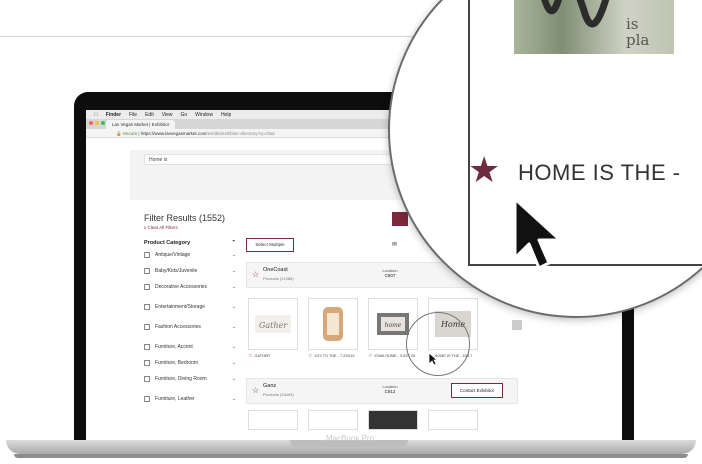  What do you see at coordinates (91, 123) in the screenshot?
I see `close-window-icon` at bounding box center [91, 123].